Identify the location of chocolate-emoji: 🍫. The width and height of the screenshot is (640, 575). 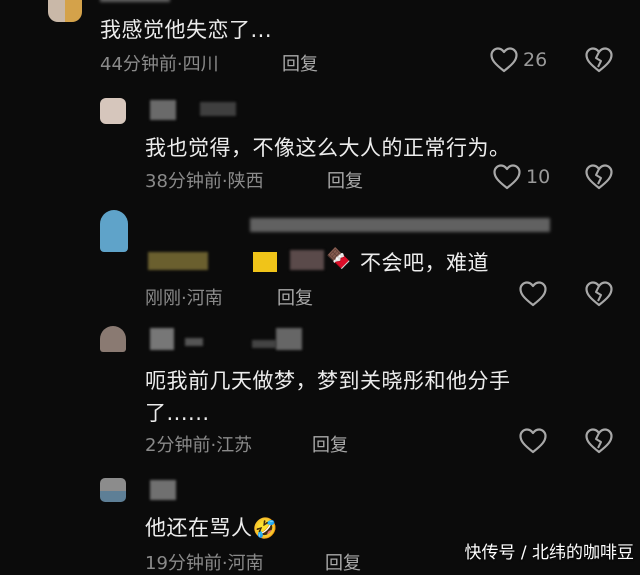
(338, 258).